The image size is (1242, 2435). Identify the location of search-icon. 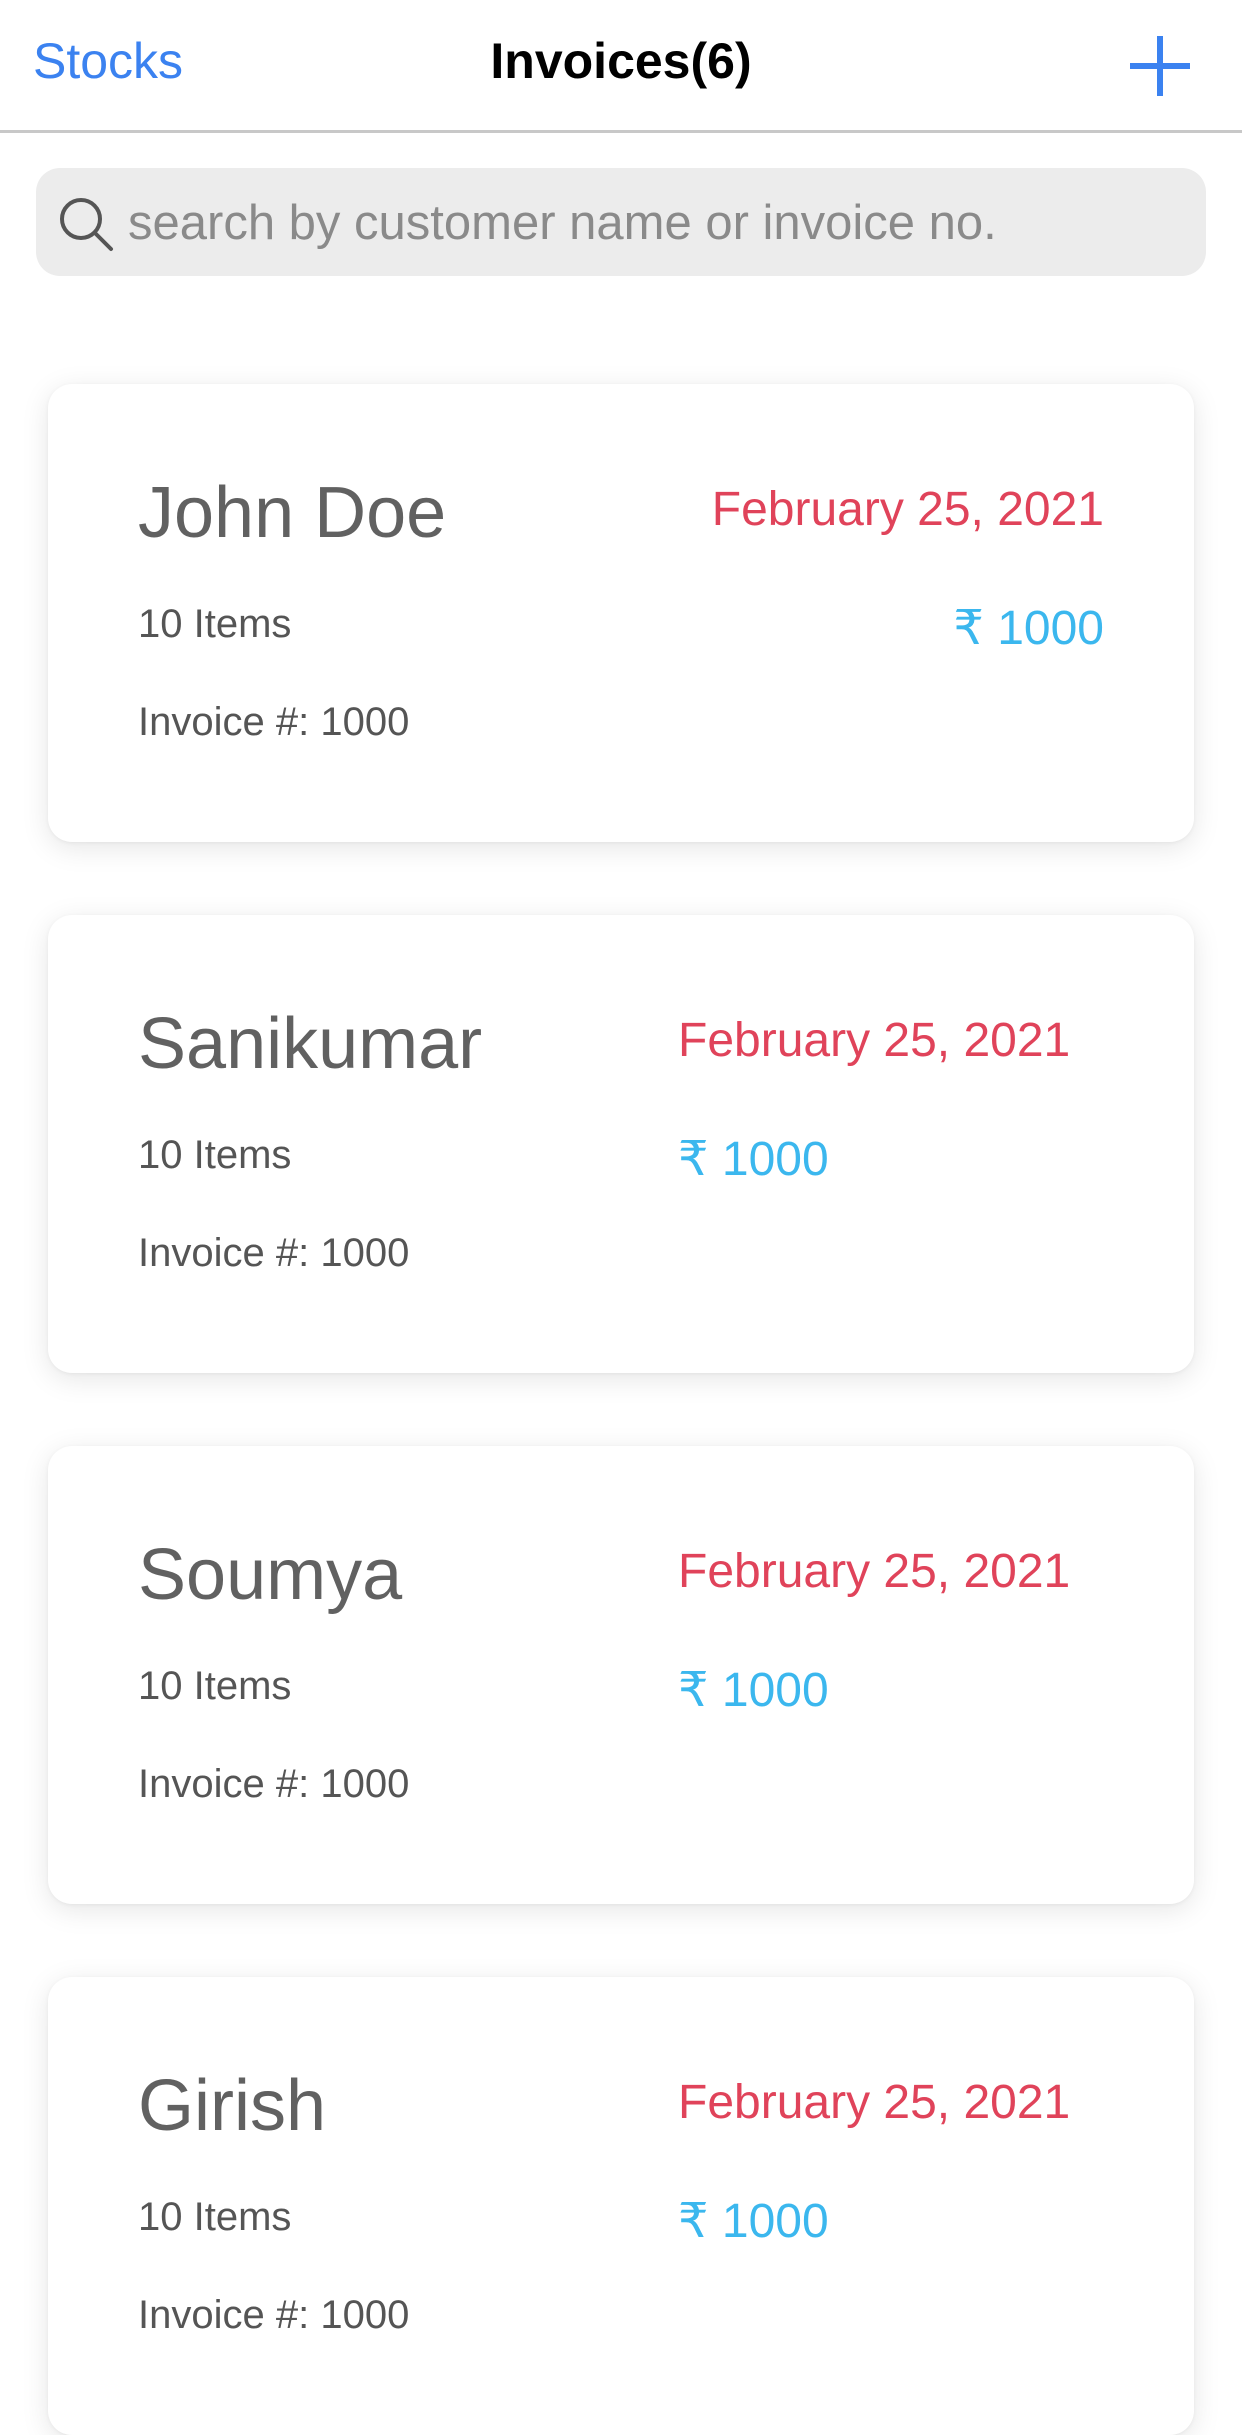
(86, 224).